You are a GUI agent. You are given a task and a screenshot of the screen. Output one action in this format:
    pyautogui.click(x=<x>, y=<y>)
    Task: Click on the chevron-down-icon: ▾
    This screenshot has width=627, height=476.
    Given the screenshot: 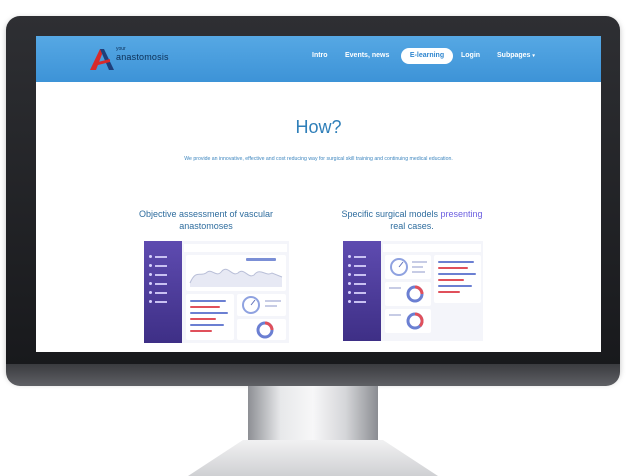 What is the action you would take?
    pyautogui.click(x=533, y=56)
    